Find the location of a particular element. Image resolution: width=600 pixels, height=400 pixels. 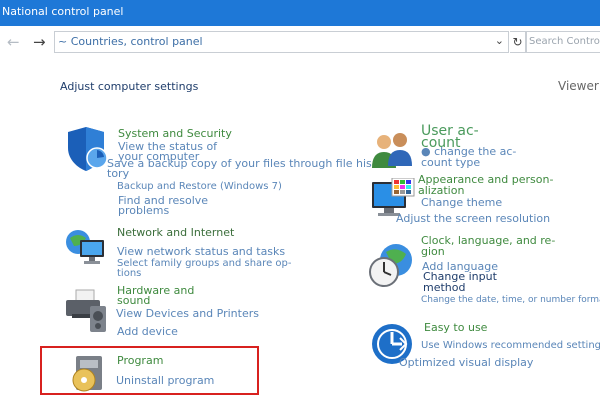

chevron-down-icon: ⌄ is located at coordinates (499, 40).